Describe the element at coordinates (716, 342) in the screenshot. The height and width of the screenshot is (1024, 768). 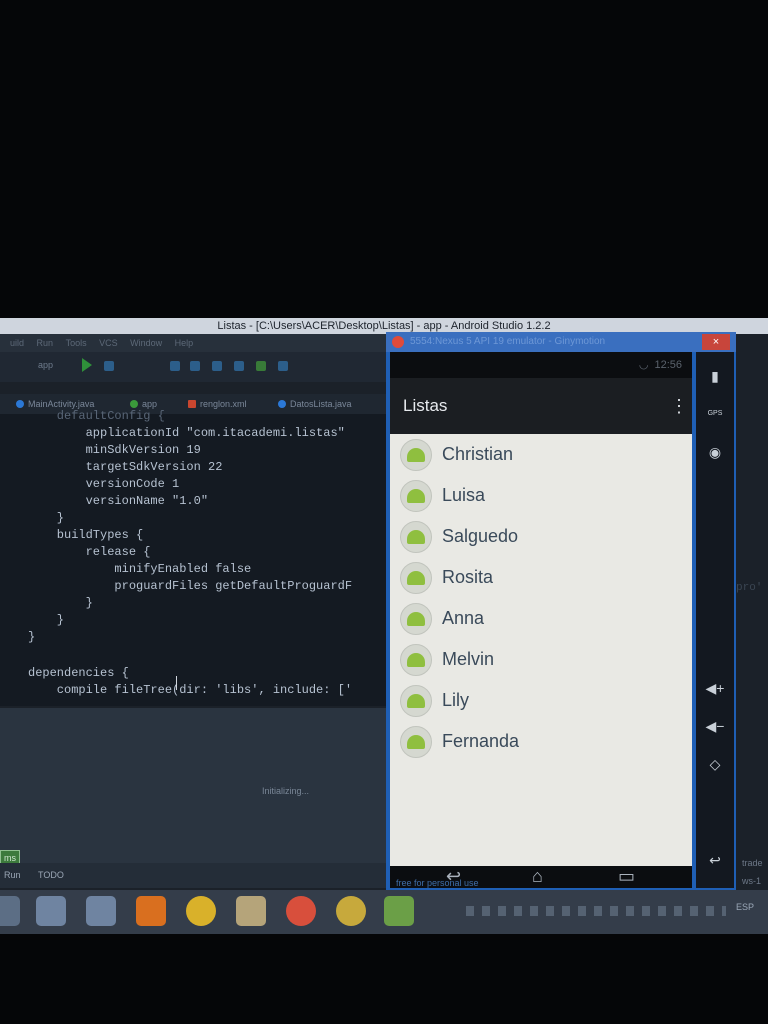
I see `close-button: ×` at that location.